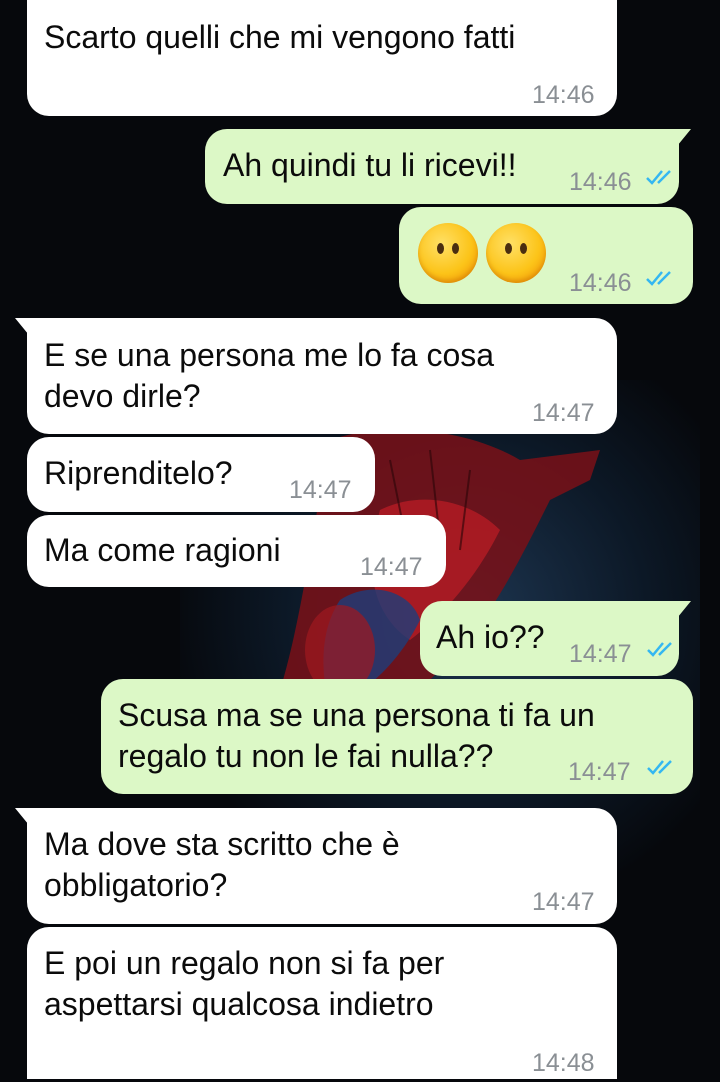  I want to click on message-text: Ma come ragioni, so click(162, 550).